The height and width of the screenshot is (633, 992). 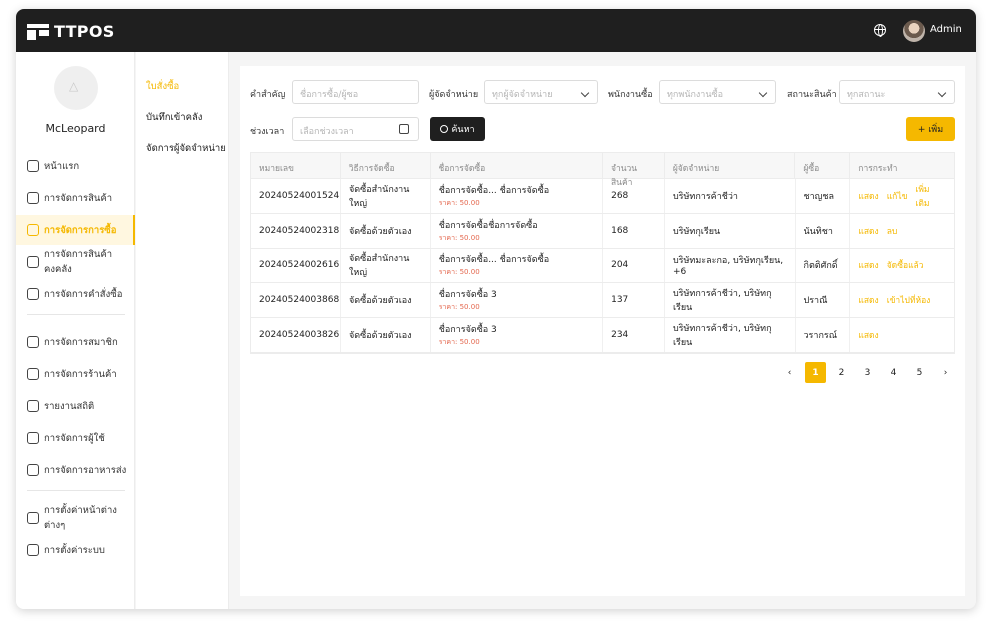 What do you see at coordinates (517, 335) in the screenshot?
I see `purchase-name-cell: ชื่อการจัดซื้อ 3 ราคา: 50.00` at bounding box center [517, 335].